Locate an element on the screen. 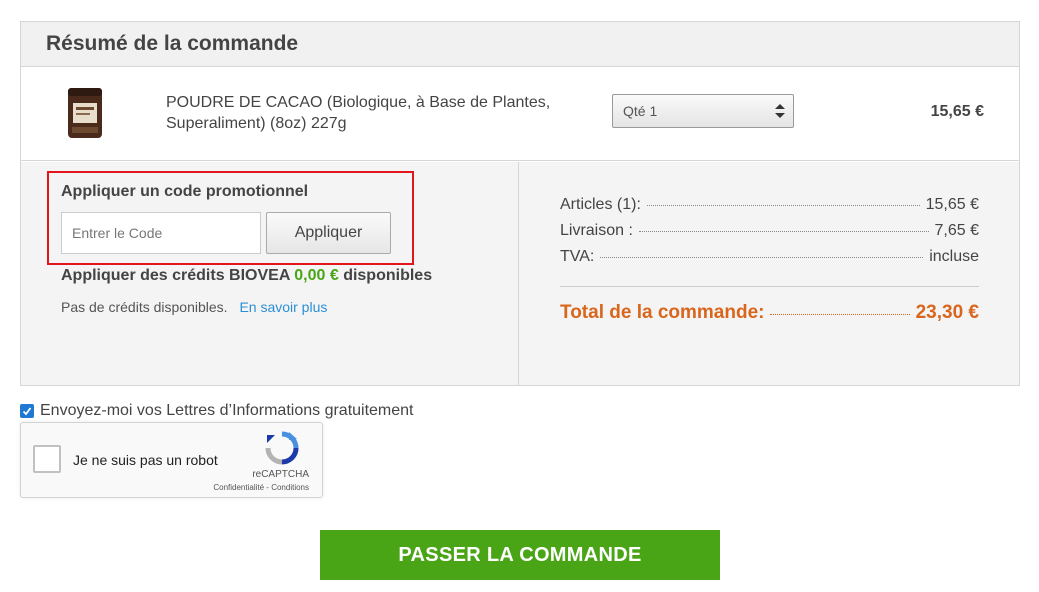 Image resolution: width=1039 pixels, height=592 pixels. shipping-row: Livraison : 7,65 € is located at coordinates (769, 231).